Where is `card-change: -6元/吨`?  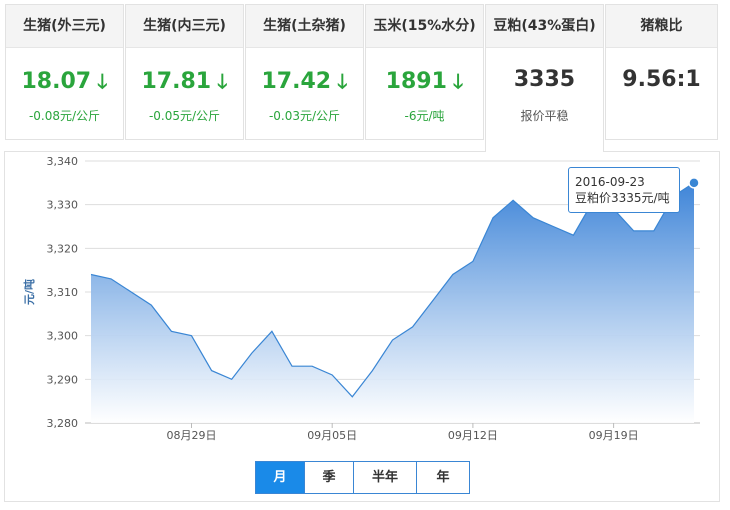
card-change: -6元/吨 is located at coordinates (424, 116).